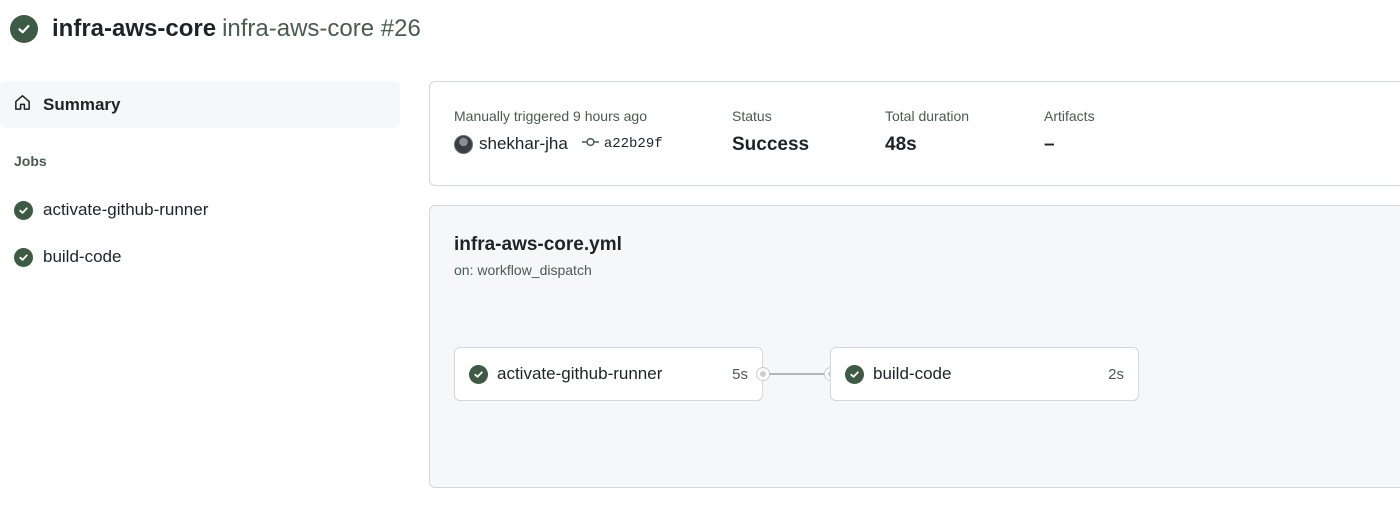 This screenshot has height=526, width=1400. Describe the element at coordinates (927, 132) in the screenshot. I see `duration-info: Total duration 48s` at that location.